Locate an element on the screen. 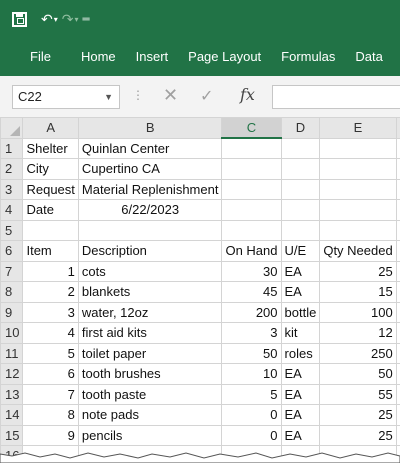 The width and height of the screenshot is (400, 463). cell-d: roles is located at coordinates (300, 353).